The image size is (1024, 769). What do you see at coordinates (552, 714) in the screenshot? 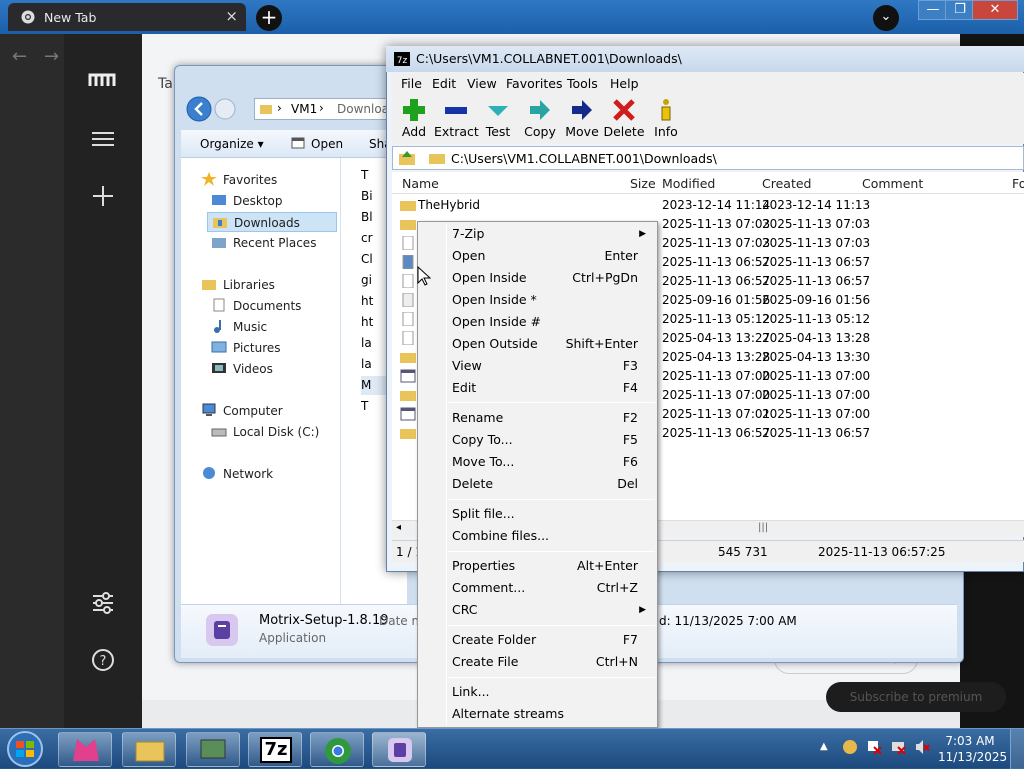
I see `menu-item-alternate-streams: Alternate streams` at bounding box center [552, 714].